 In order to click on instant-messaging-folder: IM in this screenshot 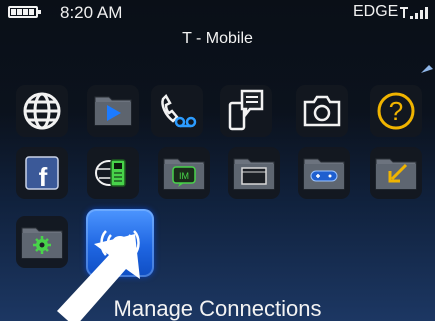, I will do `click(184, 173)`.